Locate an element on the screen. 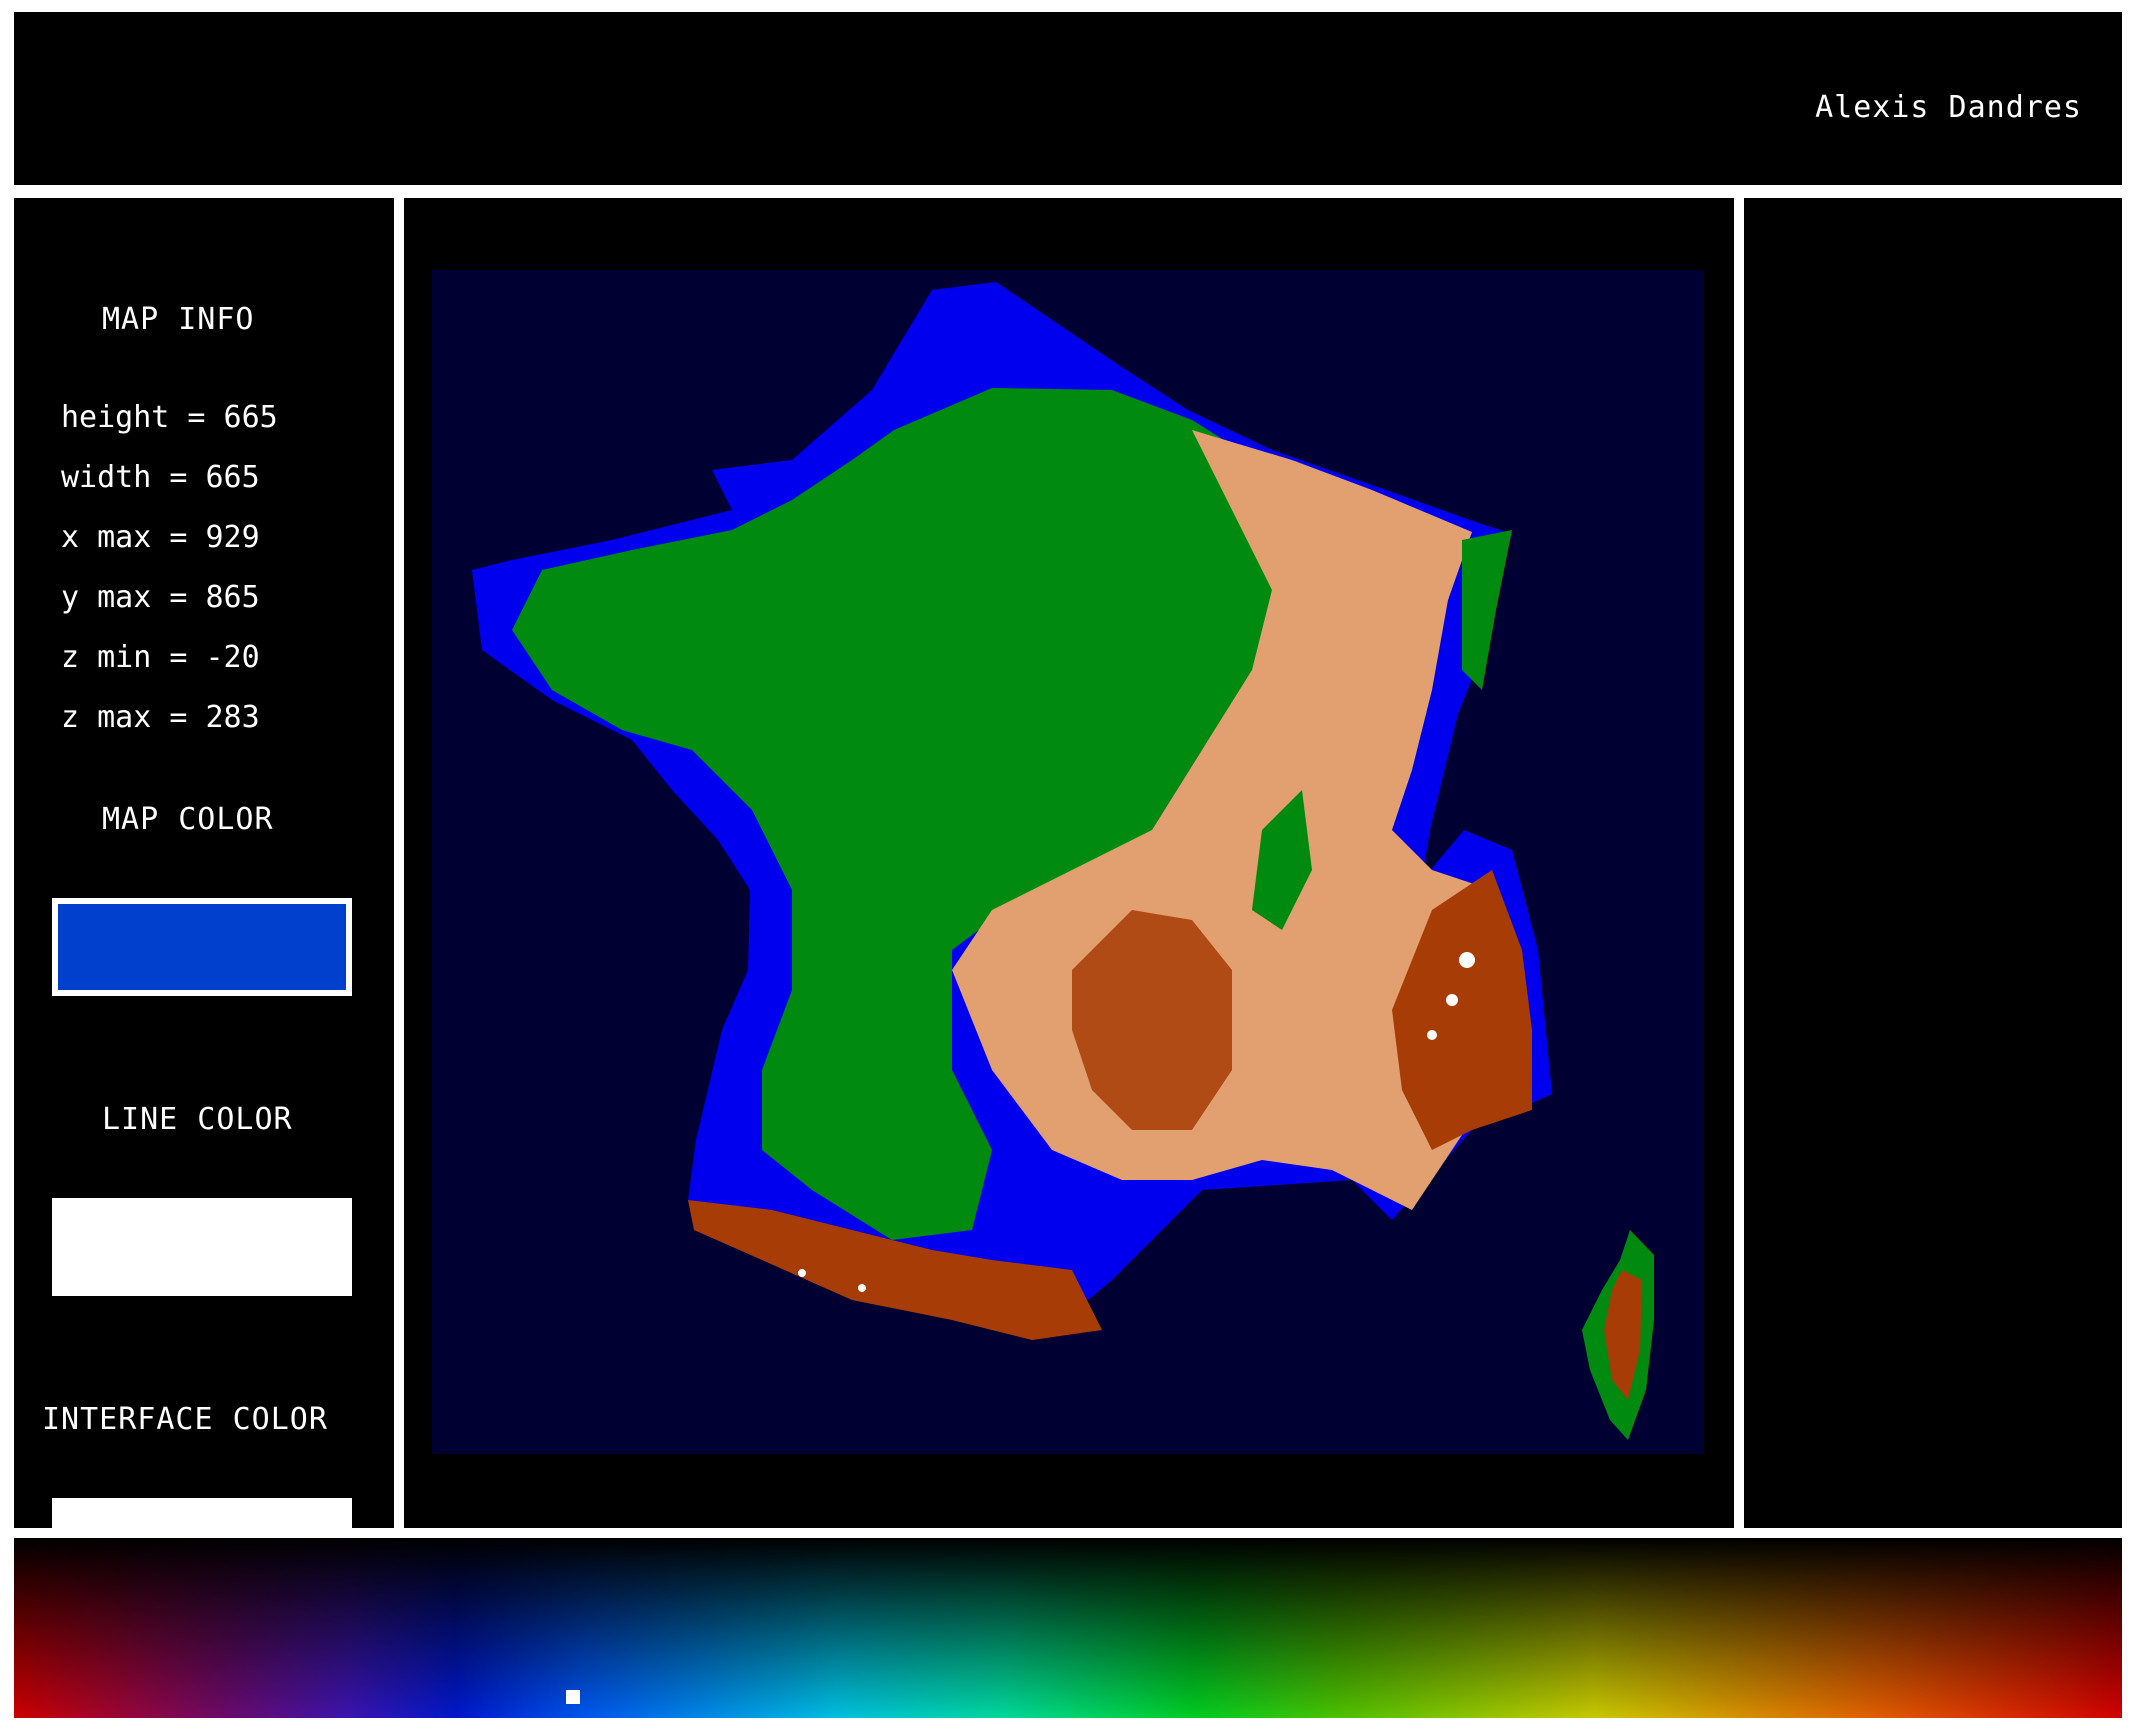  info-z-min: z min = -20 is located at coordinates (160, 657).